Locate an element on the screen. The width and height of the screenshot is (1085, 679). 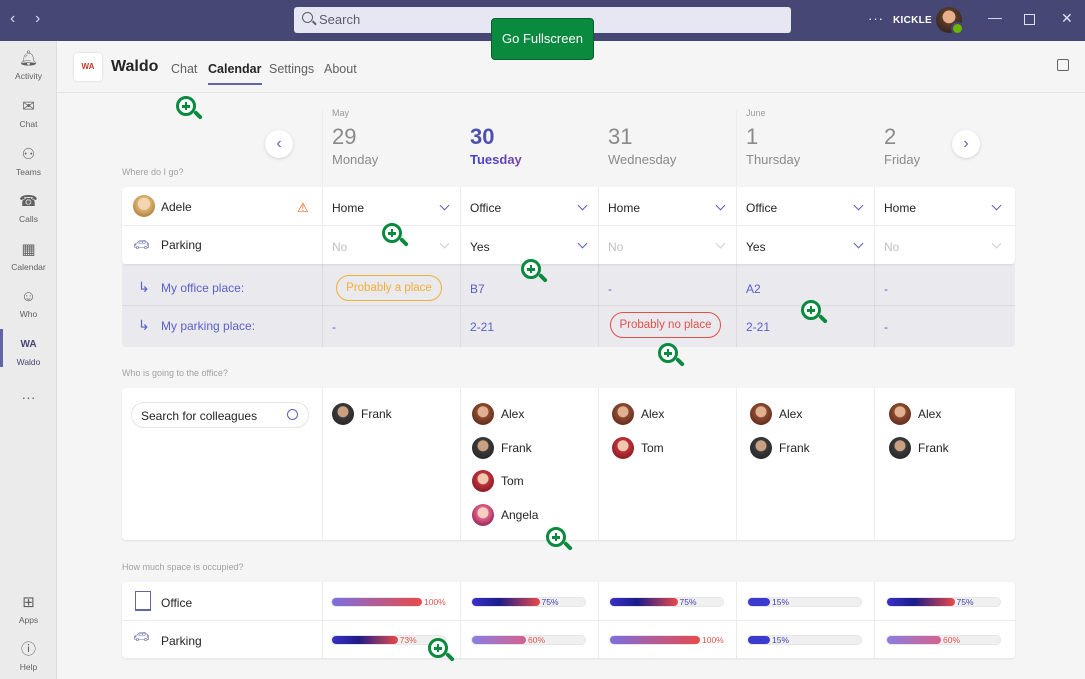
restore-icon is located at coordinates (1029, 19).